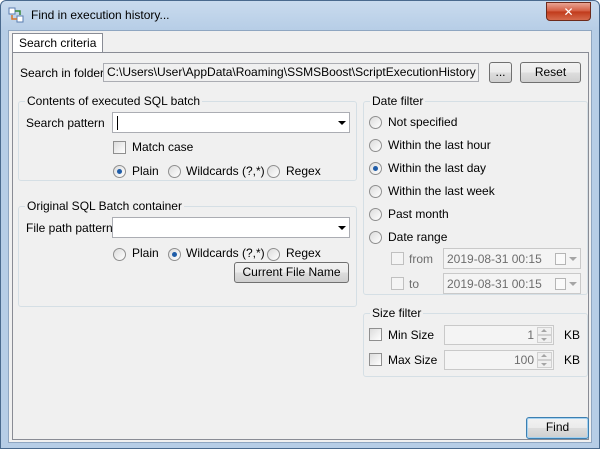  What do you see at coordinates (145, 171) in the screenshot?
I see `contents-mode-plain-label: Plain` at bounding box center [145, 171].